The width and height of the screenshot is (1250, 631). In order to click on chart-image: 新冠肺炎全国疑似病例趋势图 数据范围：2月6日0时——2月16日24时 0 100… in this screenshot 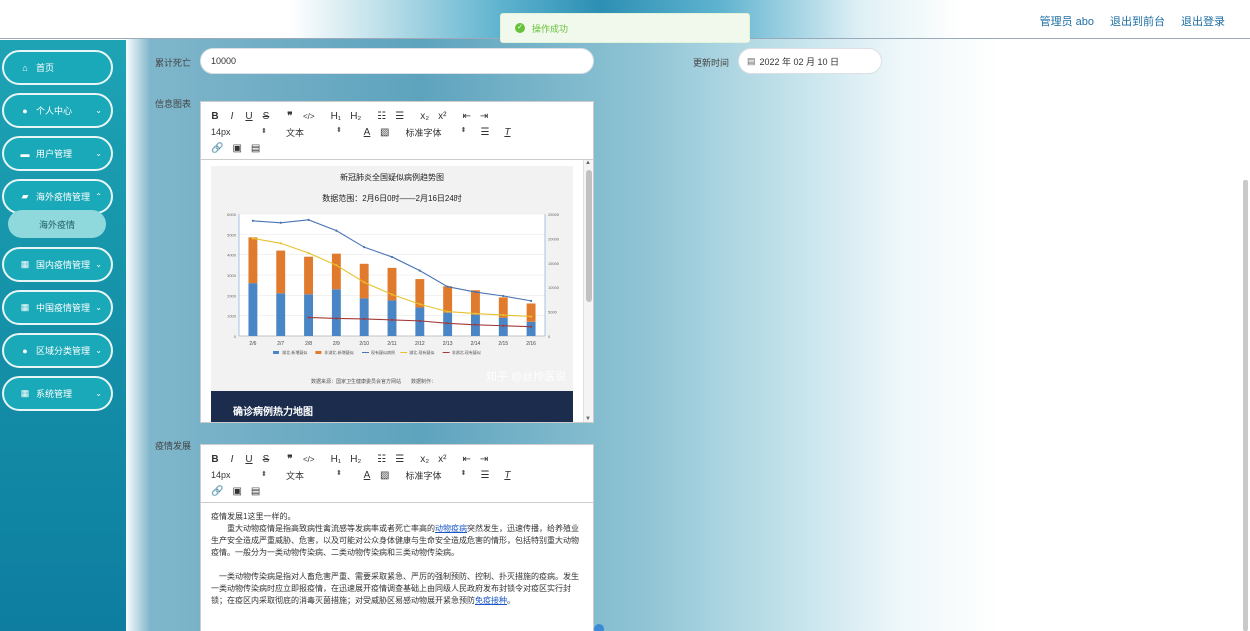, I will do `click(392, 294)`.